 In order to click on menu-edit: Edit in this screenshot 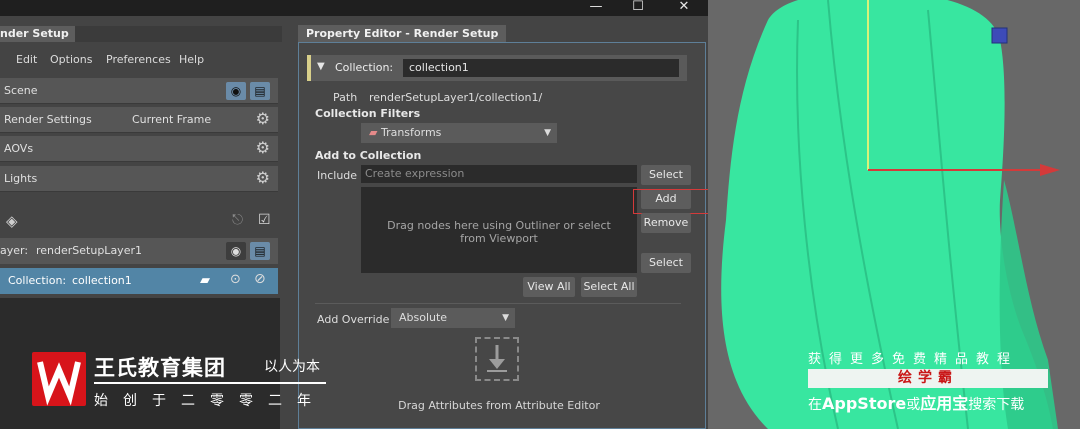, I will do `click(26, 59)`.